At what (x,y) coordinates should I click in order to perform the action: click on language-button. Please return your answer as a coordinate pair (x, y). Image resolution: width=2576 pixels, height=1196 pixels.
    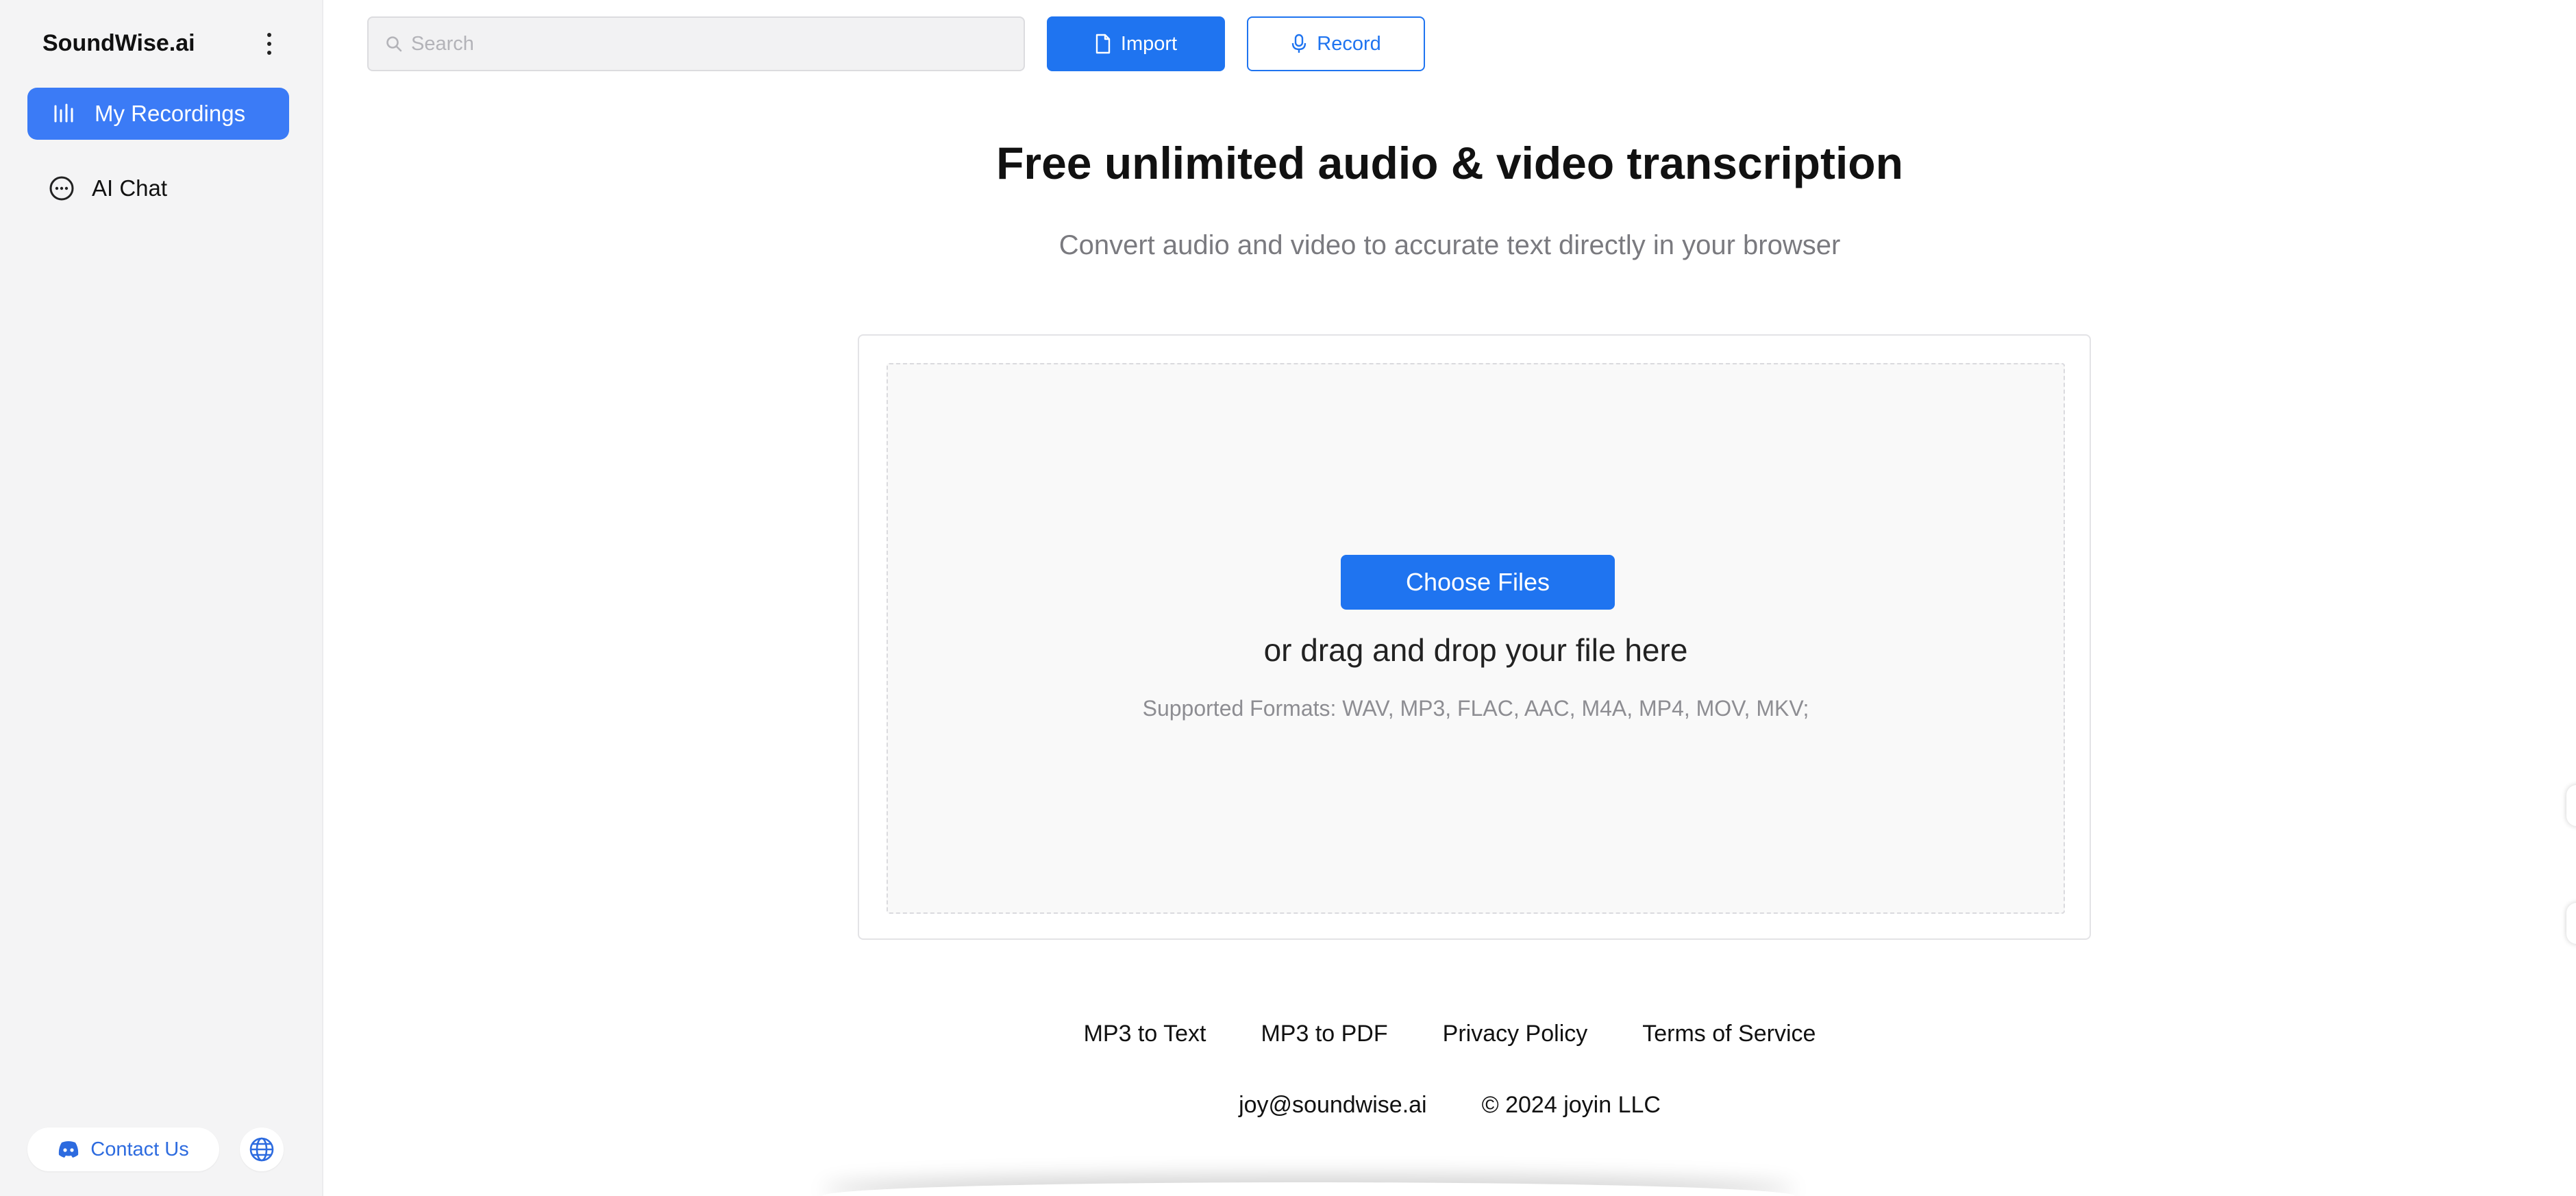
    Looking at the image, I should click on (262, 1149).